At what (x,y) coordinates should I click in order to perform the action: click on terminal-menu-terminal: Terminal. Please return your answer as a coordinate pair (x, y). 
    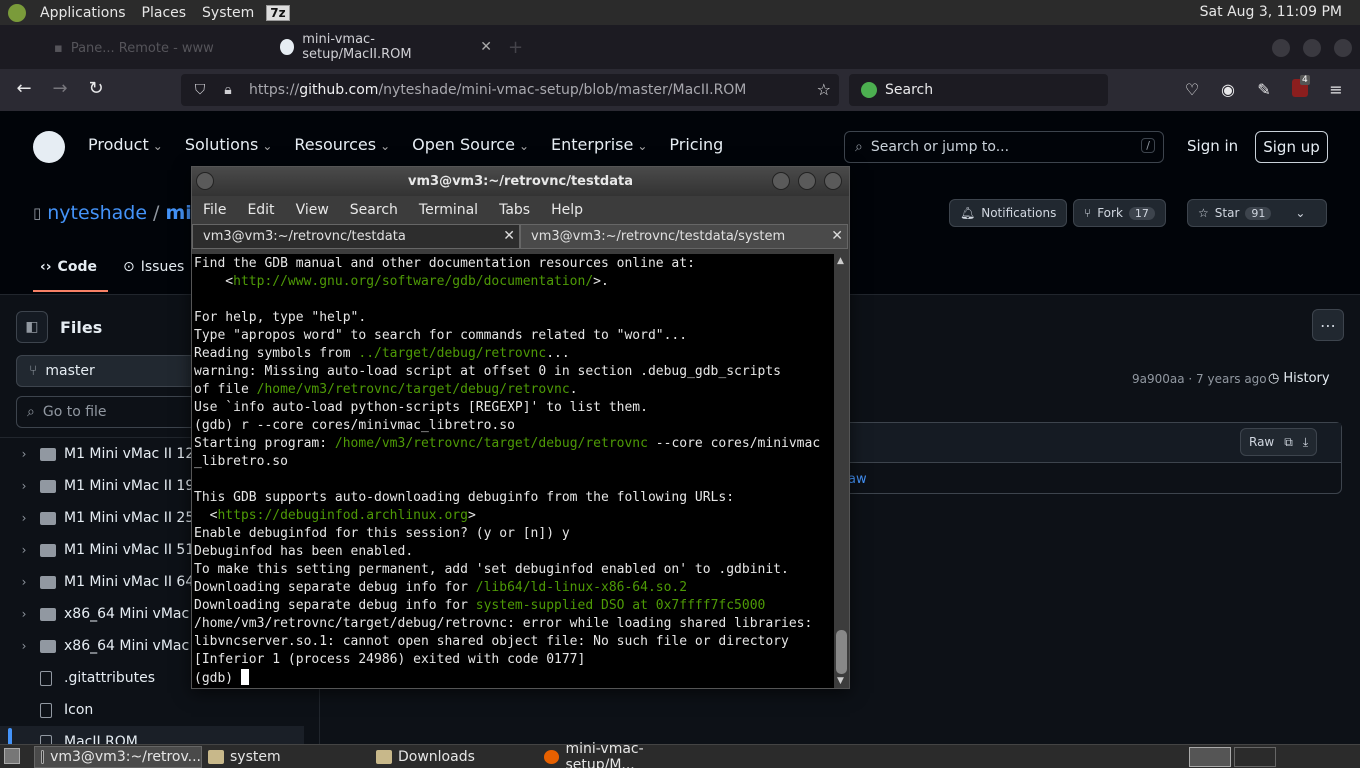
    Looking at the image, I should click on (448, 210).